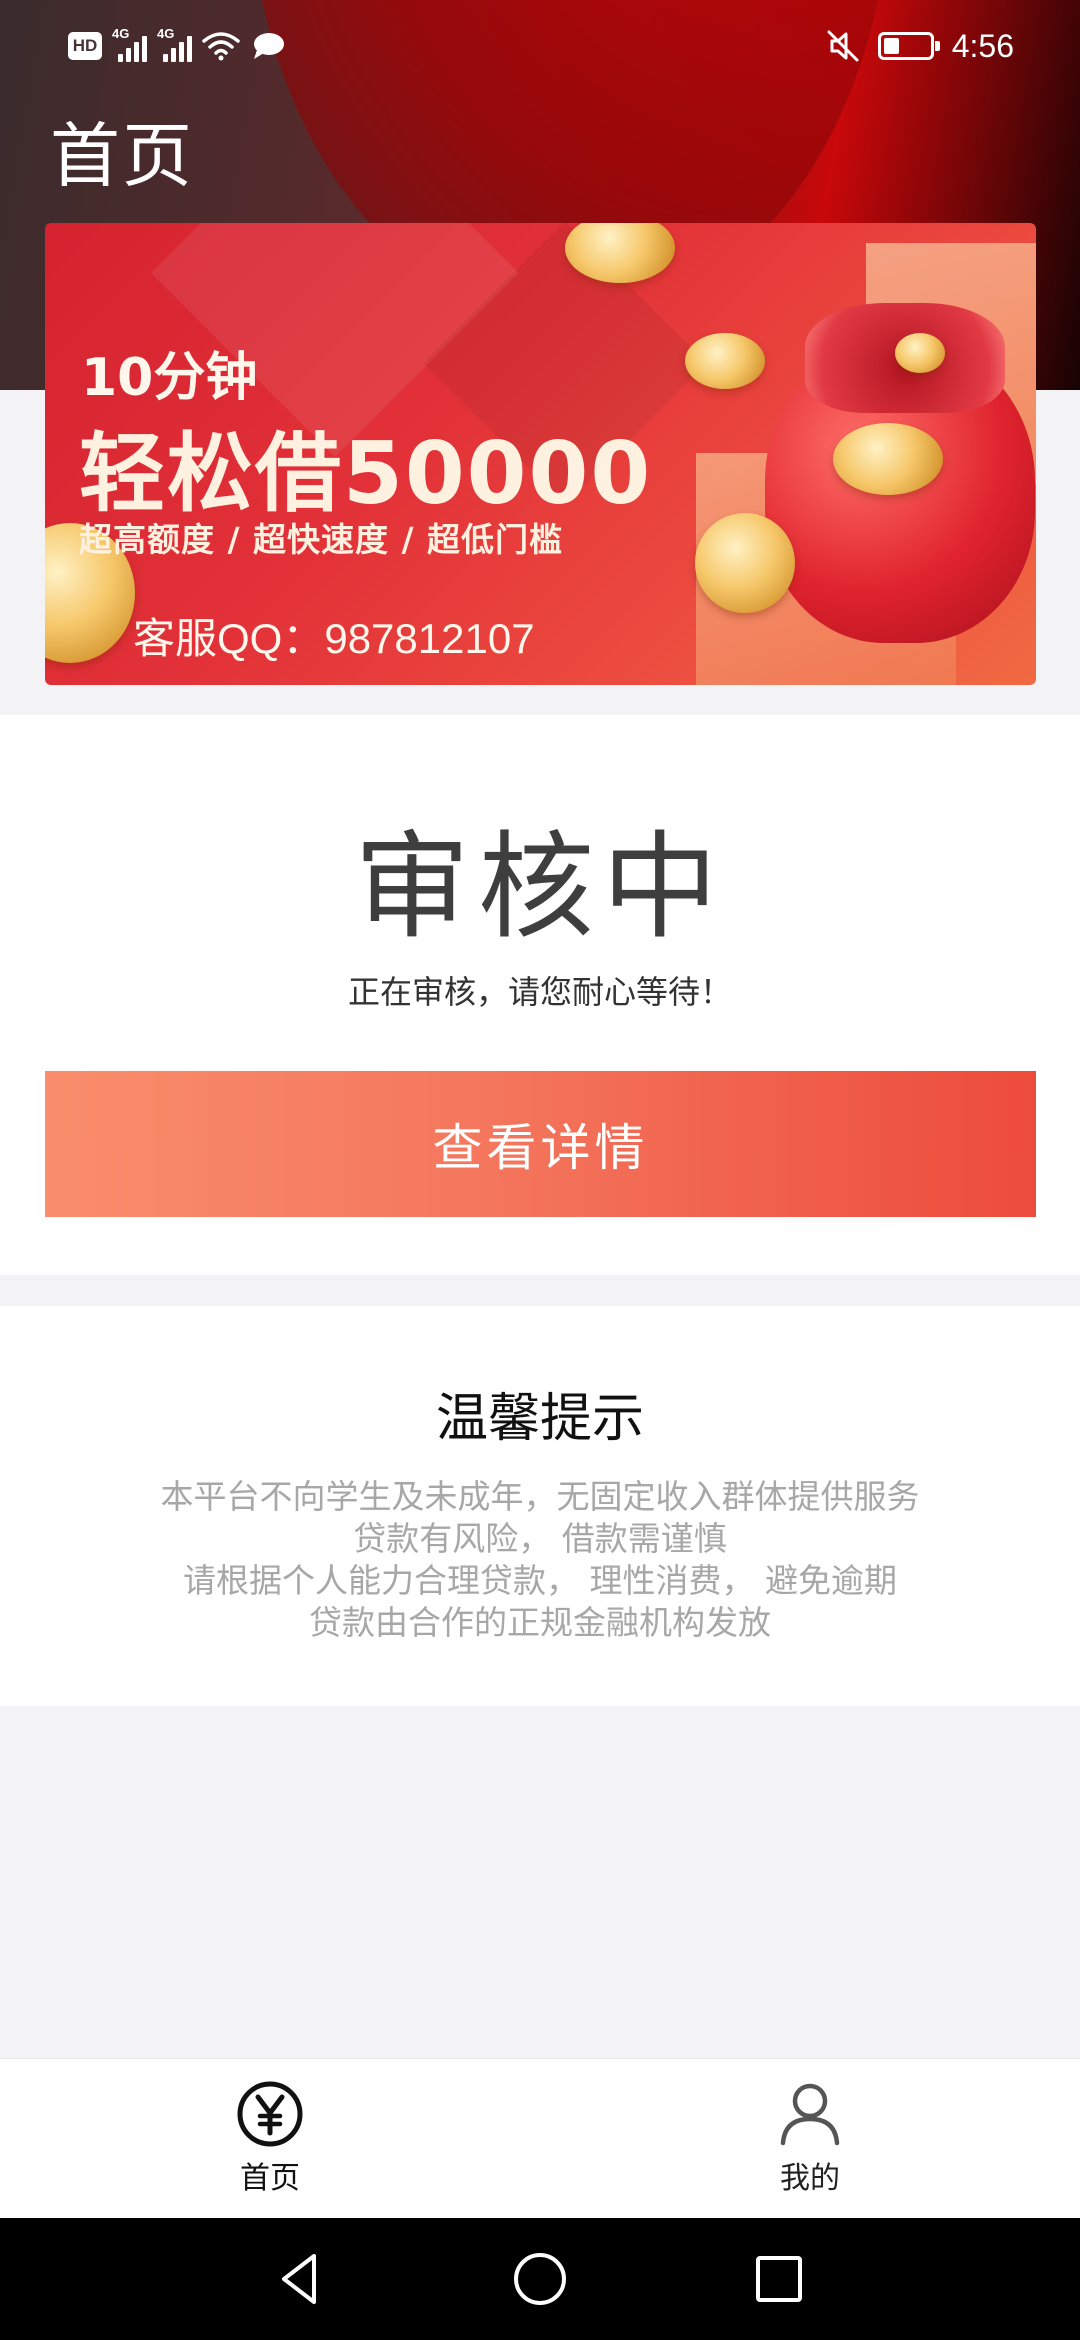 The image size is (1080, 2340). I want to click on banner-headline-small: 10分钟, so click(169, 378).